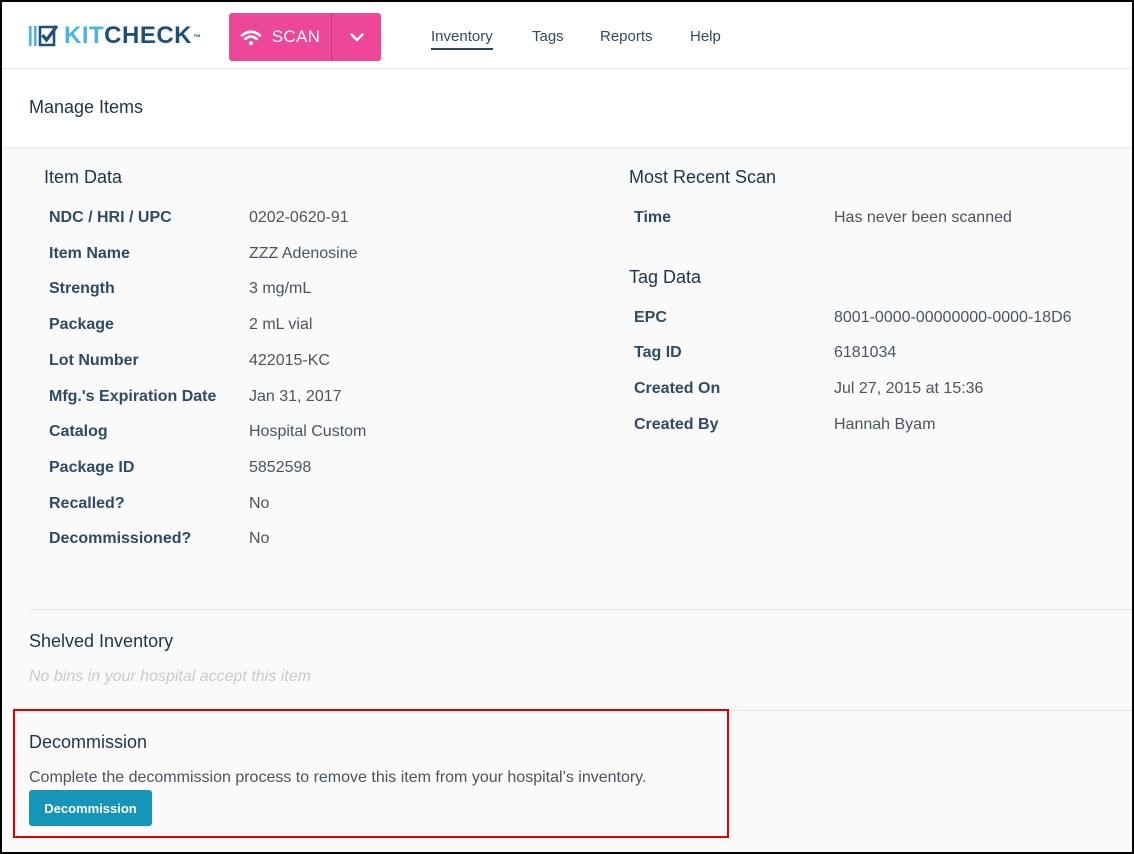  What do you see at coordinates (308, 431) in the screenshot?
I see `item-value-catalog: Hospital Custom` at bounding box center [308, 431].